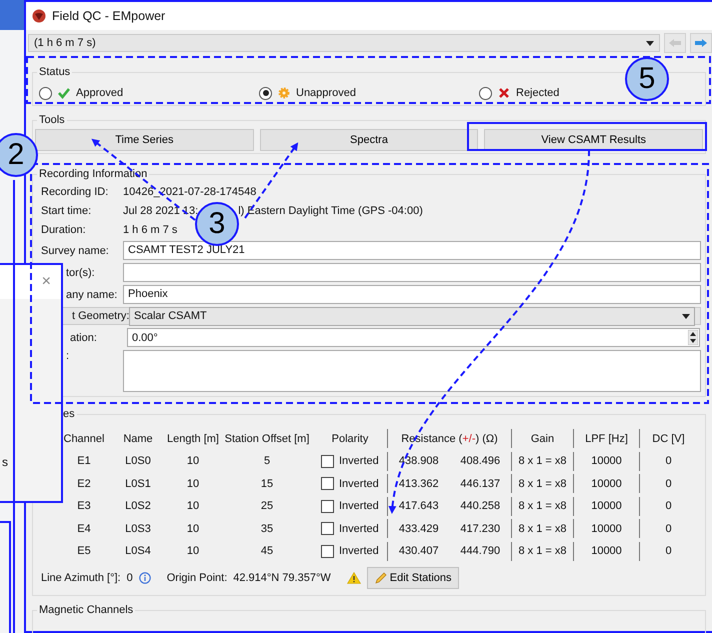 This screenshot has width=712, height=633. What do you see at coordinates (282, 578) in the screenshot?
I see `origin-value: 42.914°N 79.357°W` at bounding box center [282, 578].